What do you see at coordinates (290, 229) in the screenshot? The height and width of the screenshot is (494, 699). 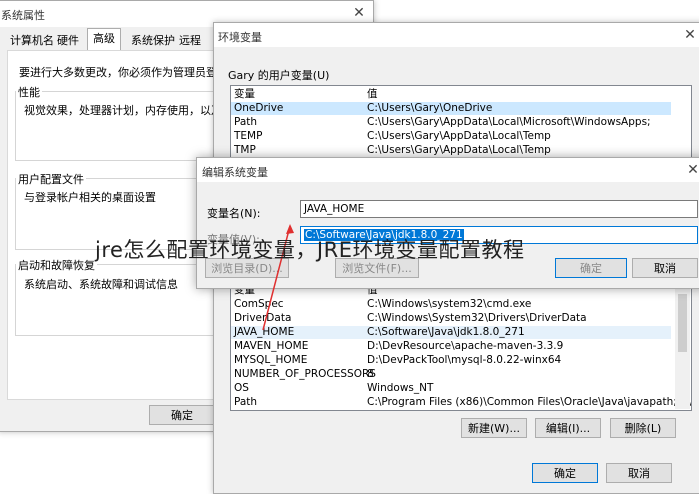 I see `arrow-head` at bounding box center [290, 229].